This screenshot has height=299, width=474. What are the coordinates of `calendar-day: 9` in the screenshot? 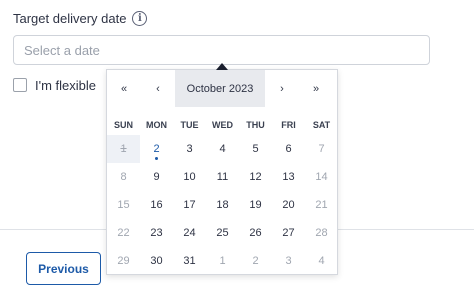 It's located at (156, 177).